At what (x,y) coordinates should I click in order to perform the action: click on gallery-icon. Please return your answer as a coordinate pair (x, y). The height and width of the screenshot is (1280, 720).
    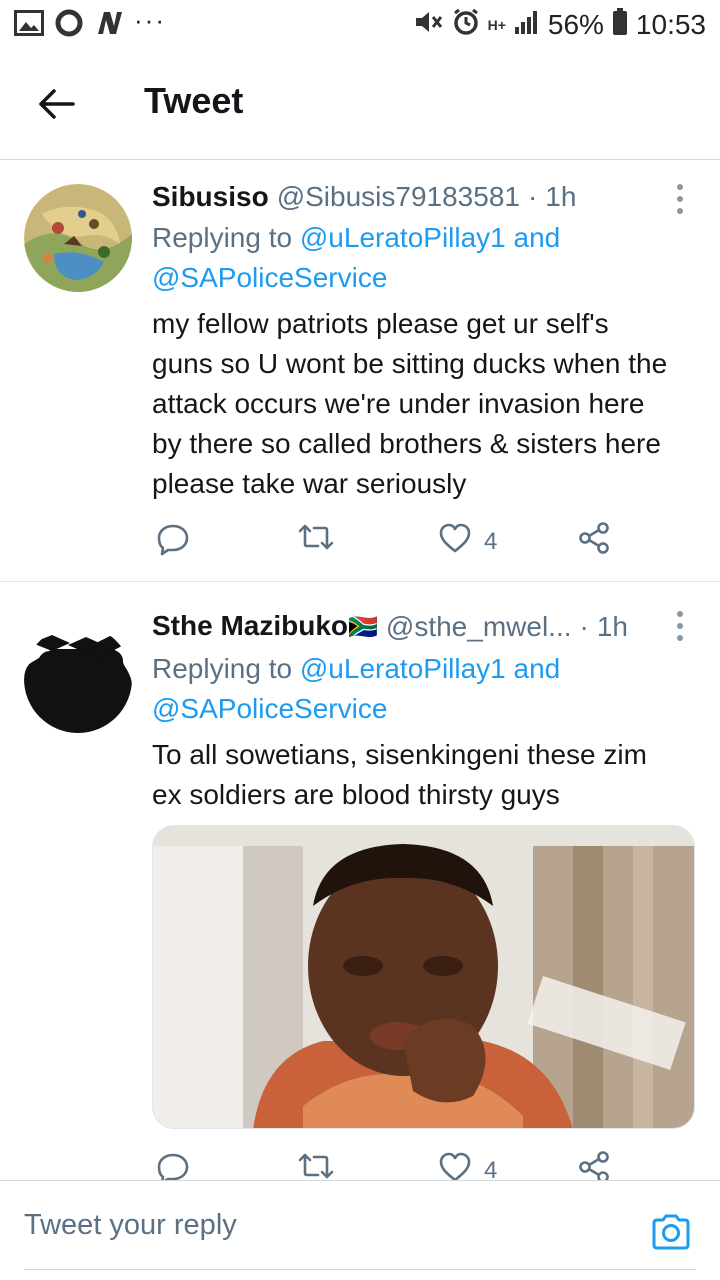
    Looking at the image, I should click on (29, 25).